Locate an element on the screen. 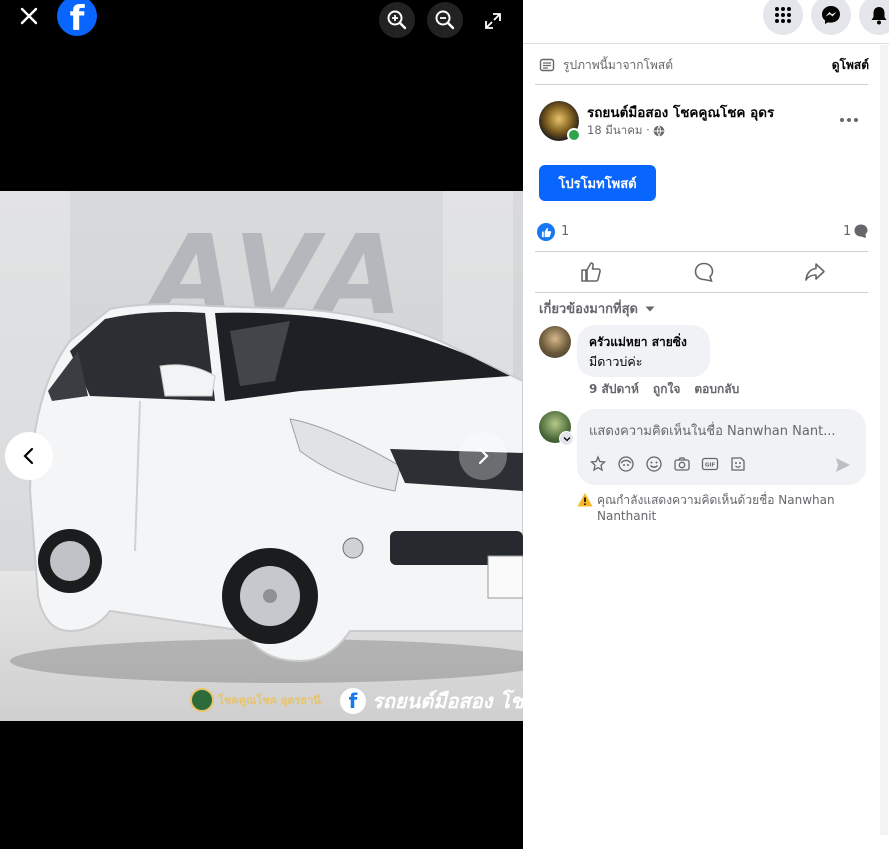 Image resolution: width=889 pixels, height=849 pixels. online-status-dot is located at coordinates (574, 135).